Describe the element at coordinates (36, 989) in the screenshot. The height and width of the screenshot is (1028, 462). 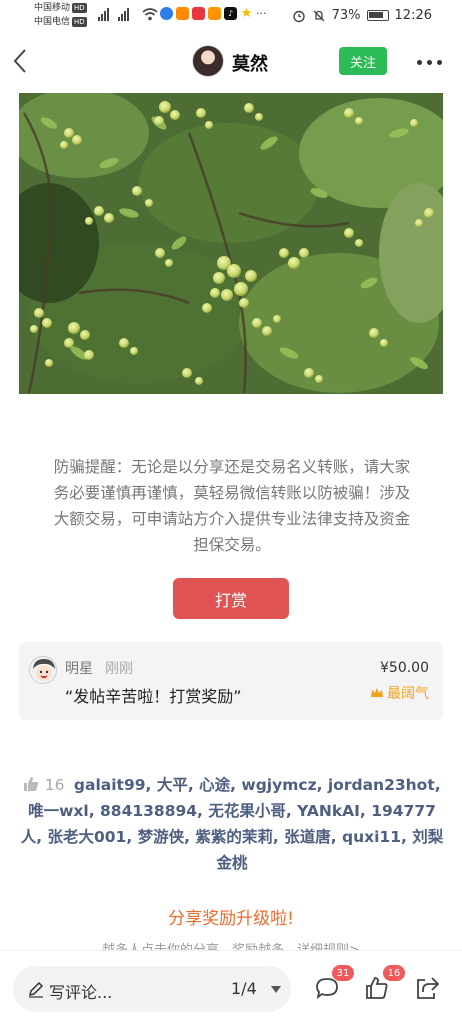
I see `pencil-icon` at that location.